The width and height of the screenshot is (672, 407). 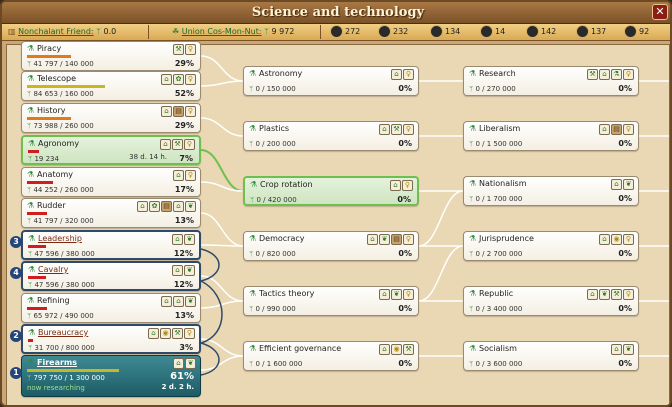 I want to click on tech-card-agronomy: ⚗ Agronomy ᛘ 19 234 7% 38 d. 14 h. ⌂ ⚒ ♀, so click(x=111, y=150).